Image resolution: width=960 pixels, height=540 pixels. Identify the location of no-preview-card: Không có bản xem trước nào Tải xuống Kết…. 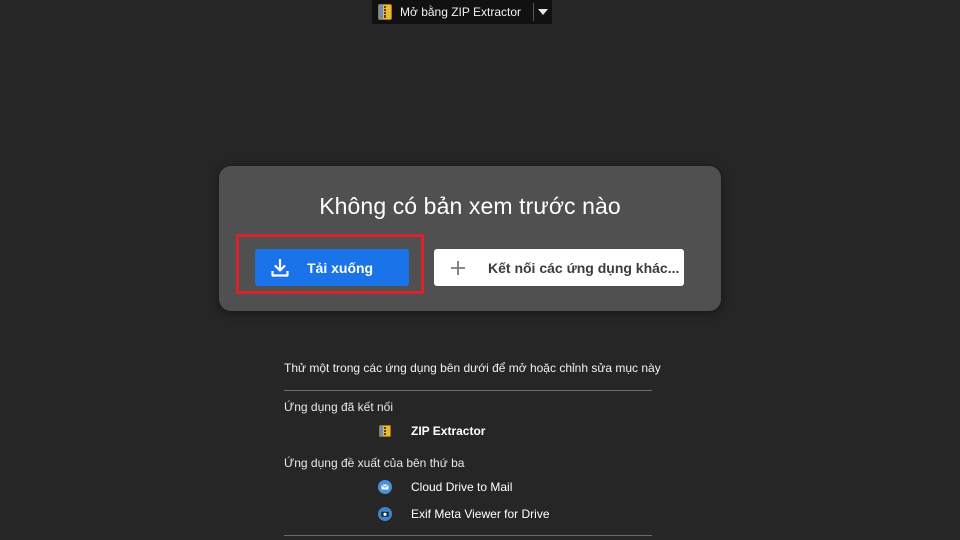
(470, 238).